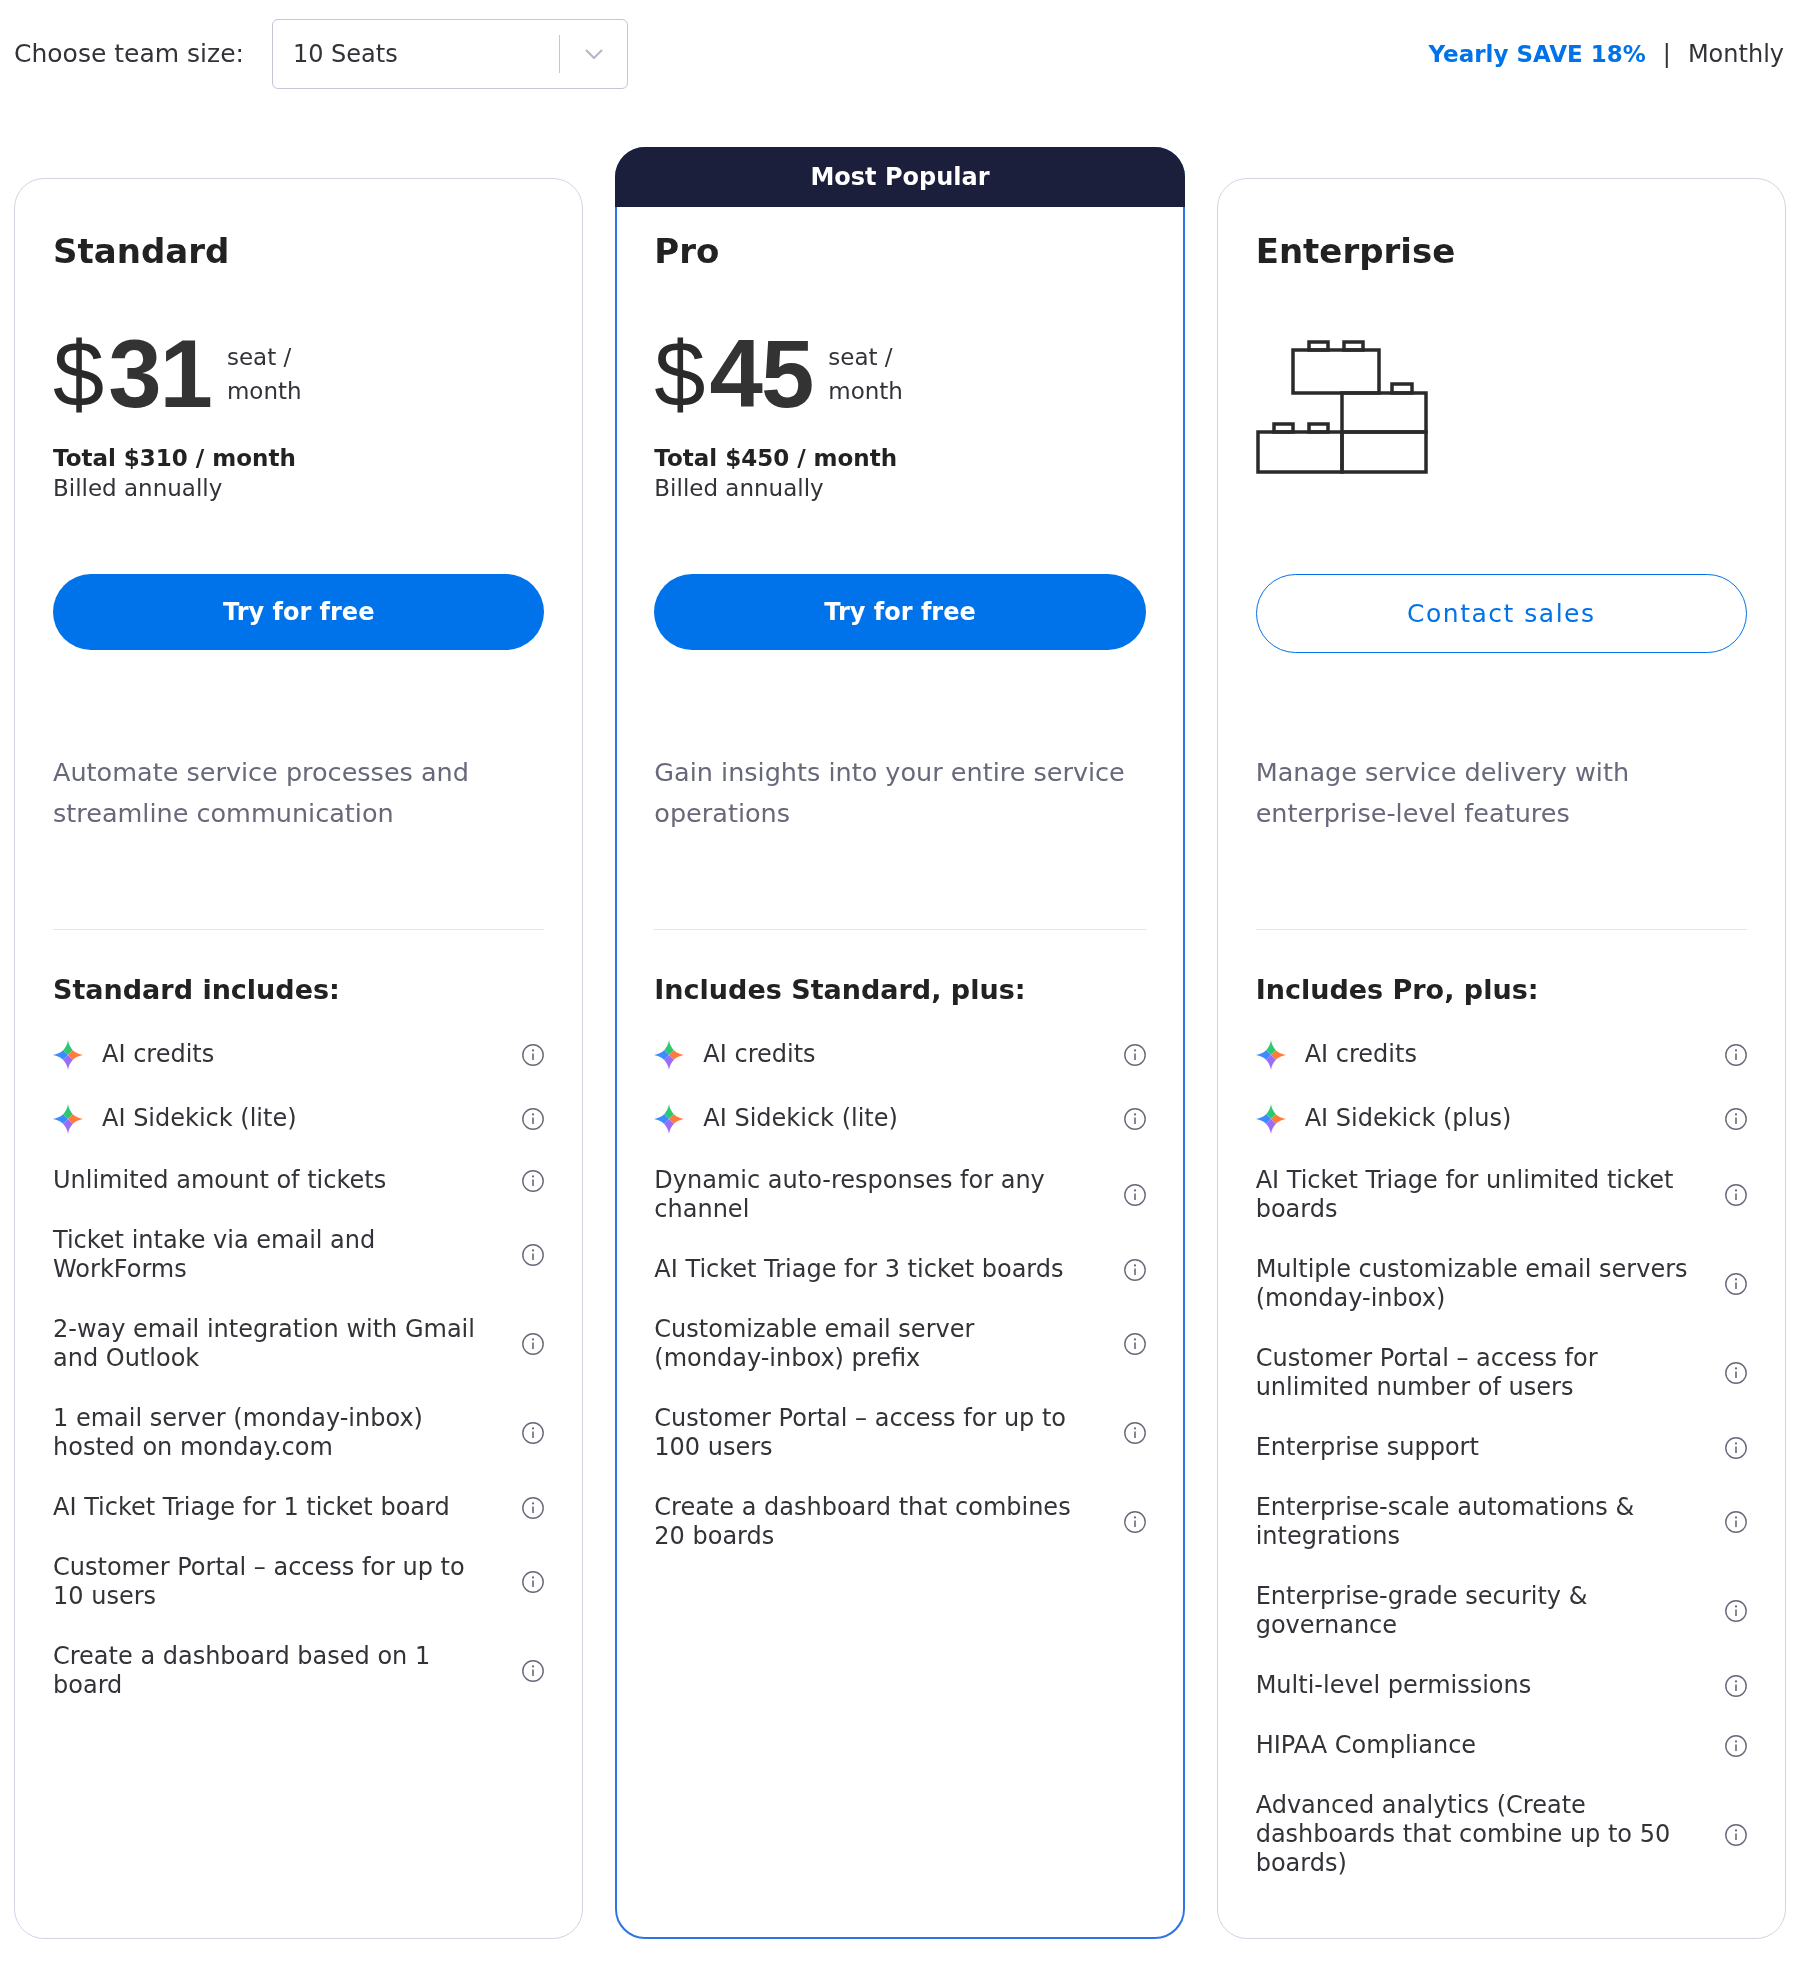  Describe the element at coordinates (593, 54) in the screenshot. I see `chevron-down-icon` at that location.